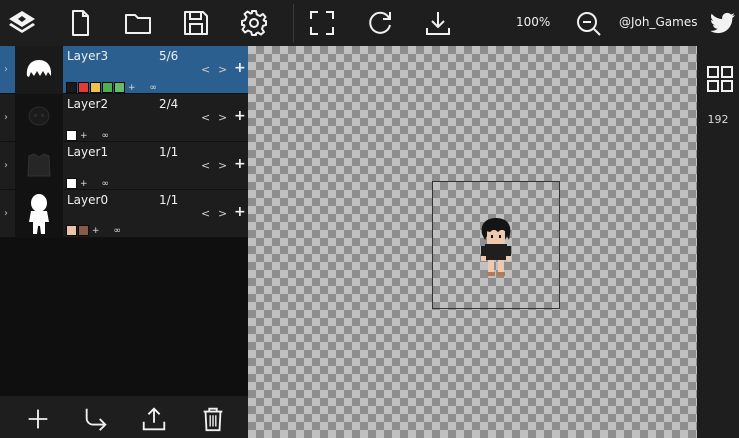  Describe the element at coordinates (718, 119) in the screenshot. I see `canvas-size-label: 192` at that location.